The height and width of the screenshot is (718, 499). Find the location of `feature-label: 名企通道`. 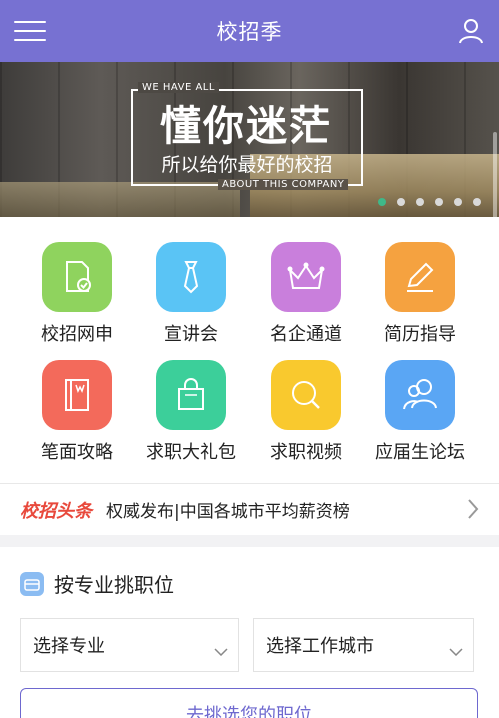

feature-label: 名企通道 is located at coordinates (306, 334).